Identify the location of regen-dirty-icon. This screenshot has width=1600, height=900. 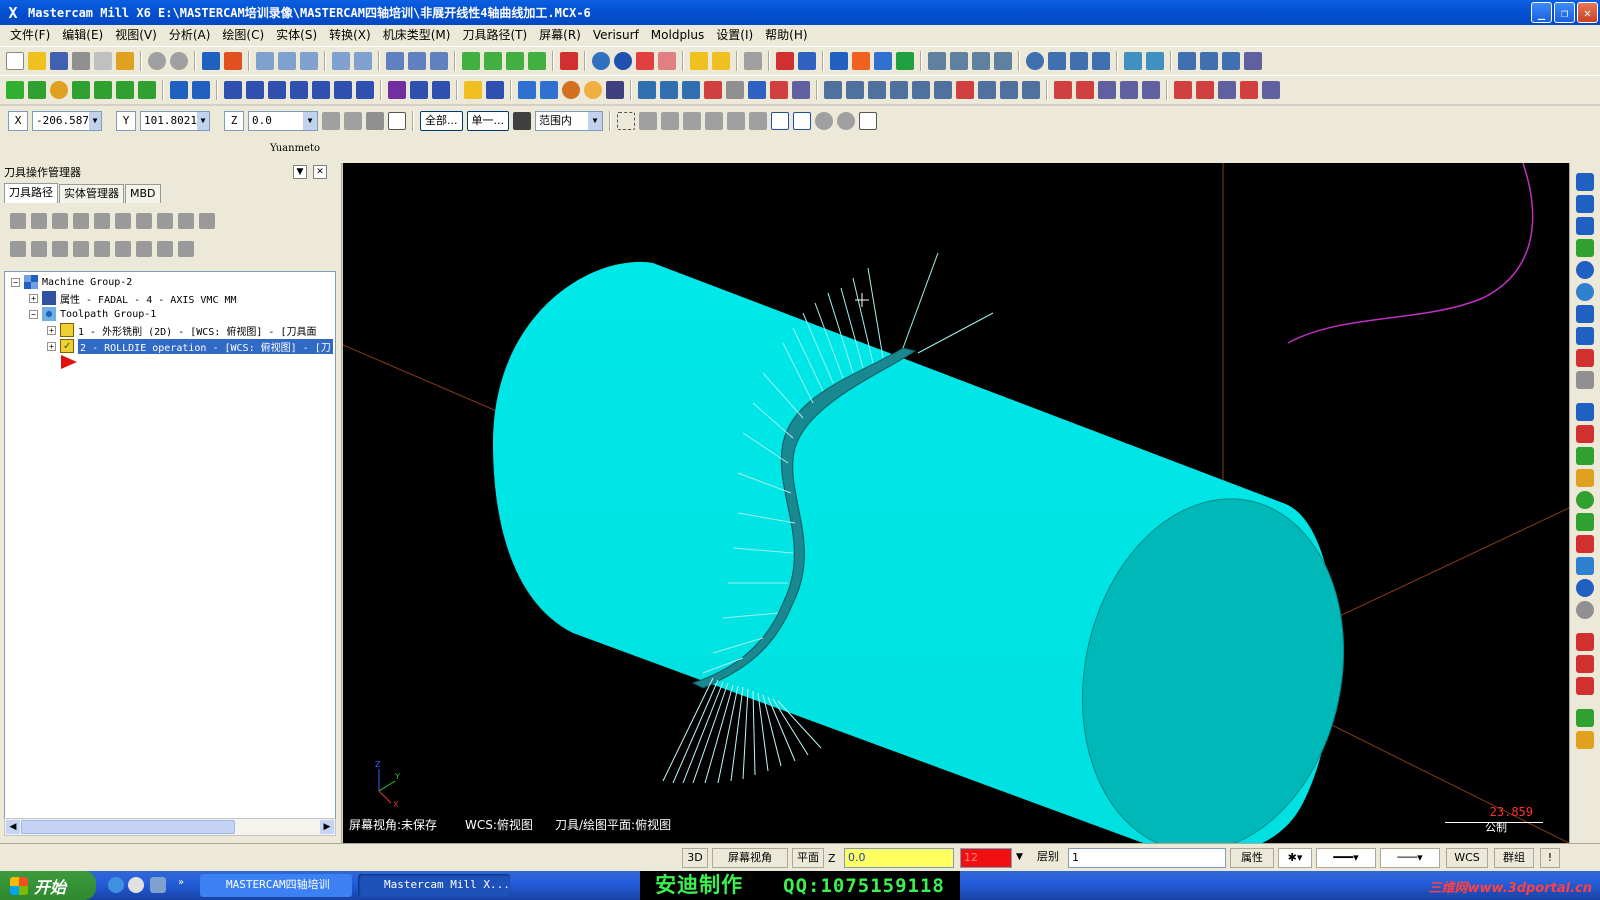
(81, 221).